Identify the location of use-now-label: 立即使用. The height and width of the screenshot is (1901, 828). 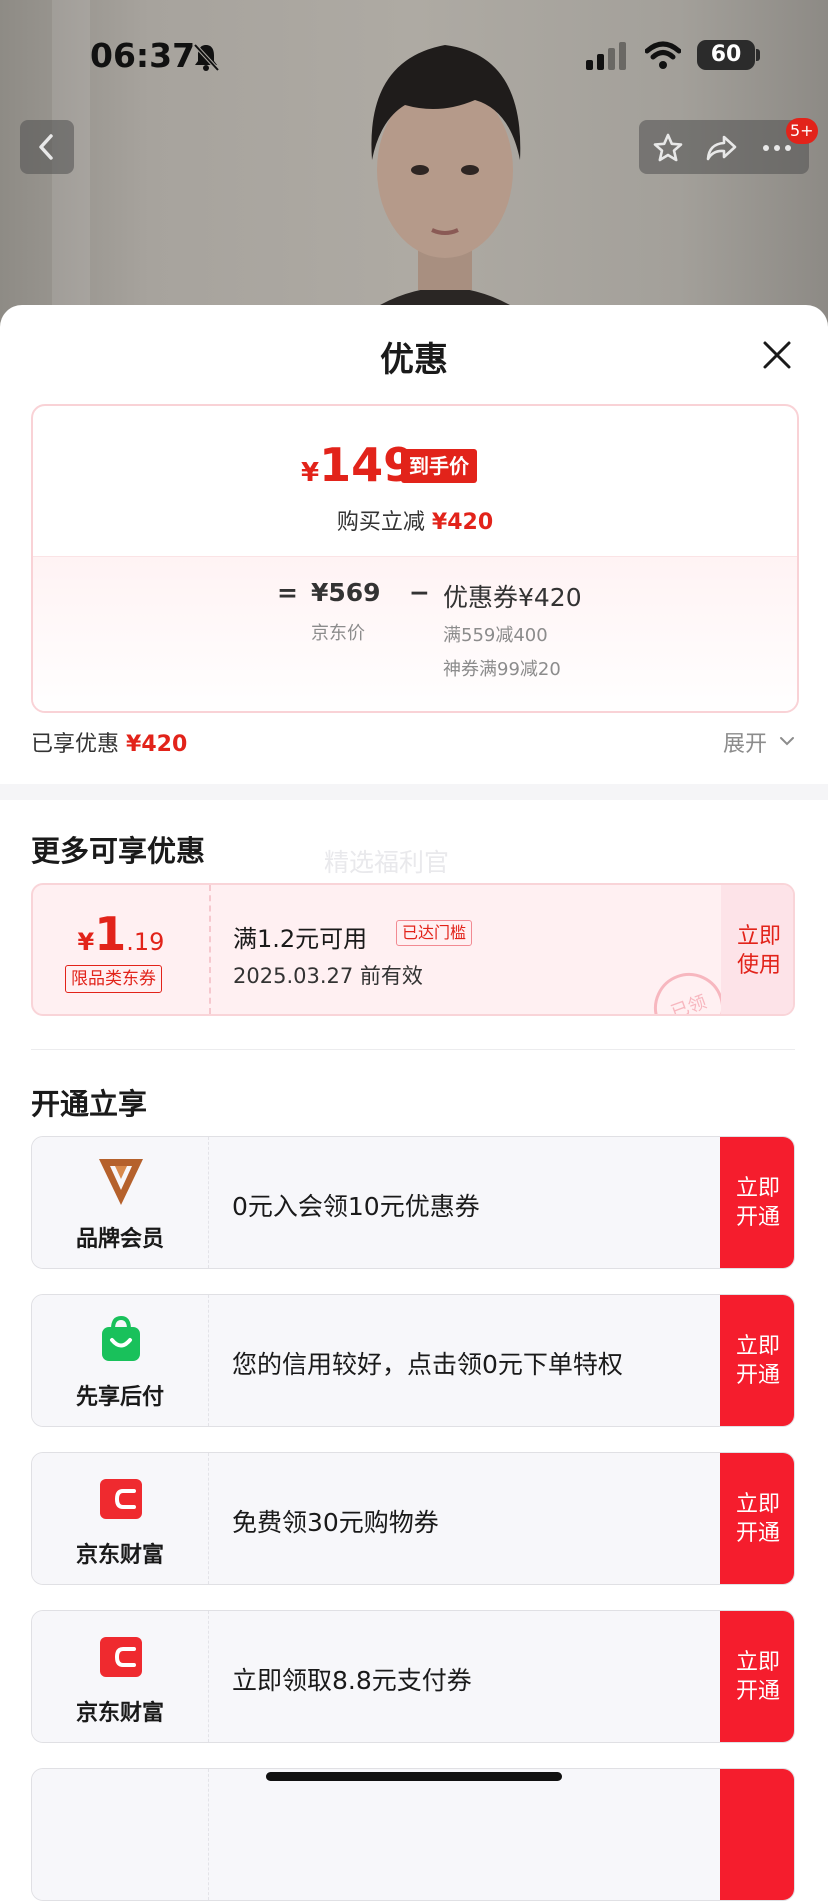
(758, 951).